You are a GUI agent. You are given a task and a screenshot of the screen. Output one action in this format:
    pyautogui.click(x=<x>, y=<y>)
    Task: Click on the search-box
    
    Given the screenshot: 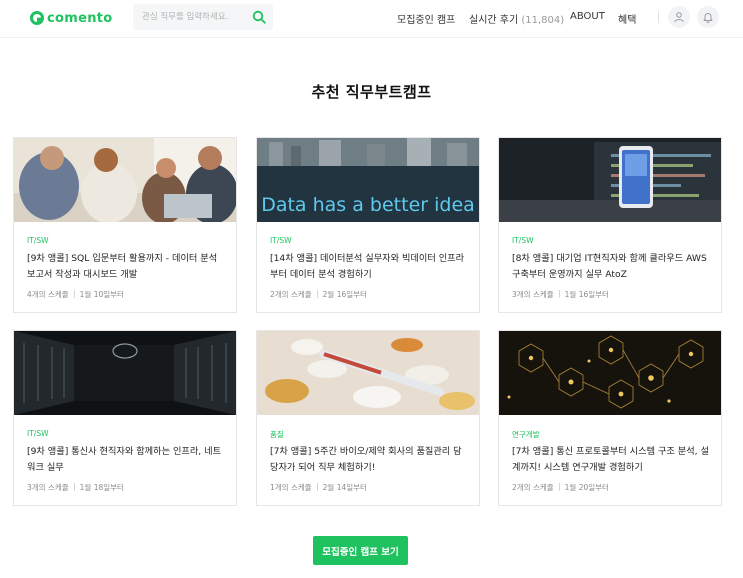 What is the action you would take?
    pyautogui.click(x=203, y=17)
    